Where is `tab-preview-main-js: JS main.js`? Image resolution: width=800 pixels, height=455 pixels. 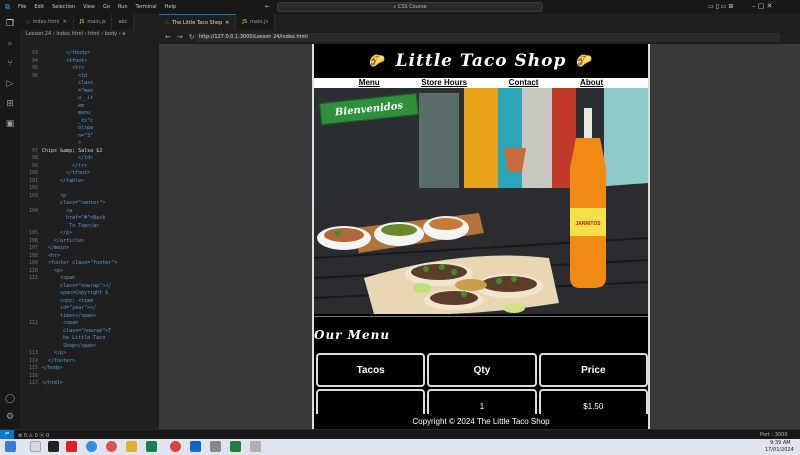
tab-preview-main-js: JS main.js is located at coordinates (256, 22).